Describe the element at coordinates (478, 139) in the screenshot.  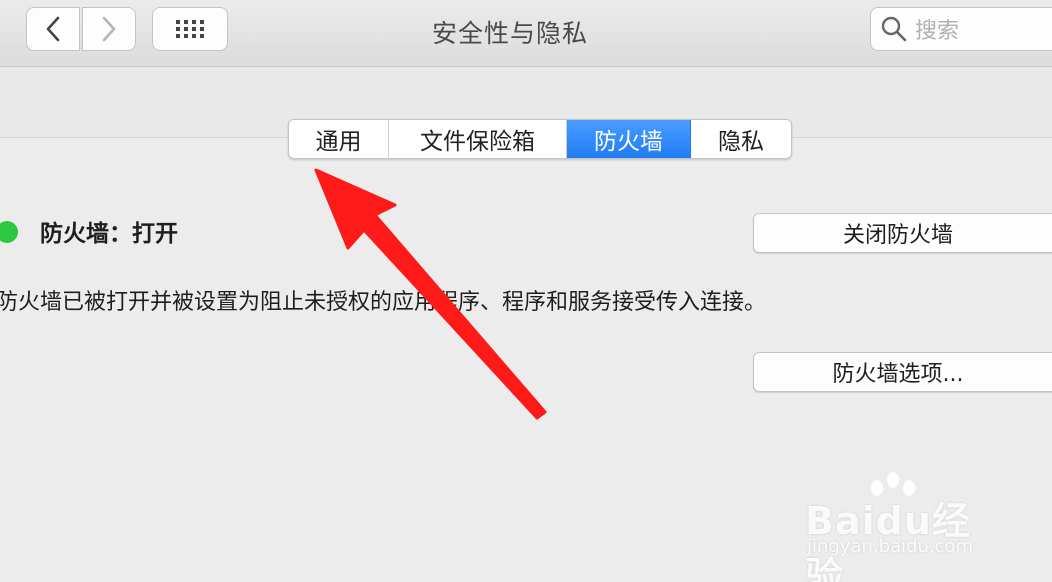
I see `tab-filevault: 文件保险箱` at that location.